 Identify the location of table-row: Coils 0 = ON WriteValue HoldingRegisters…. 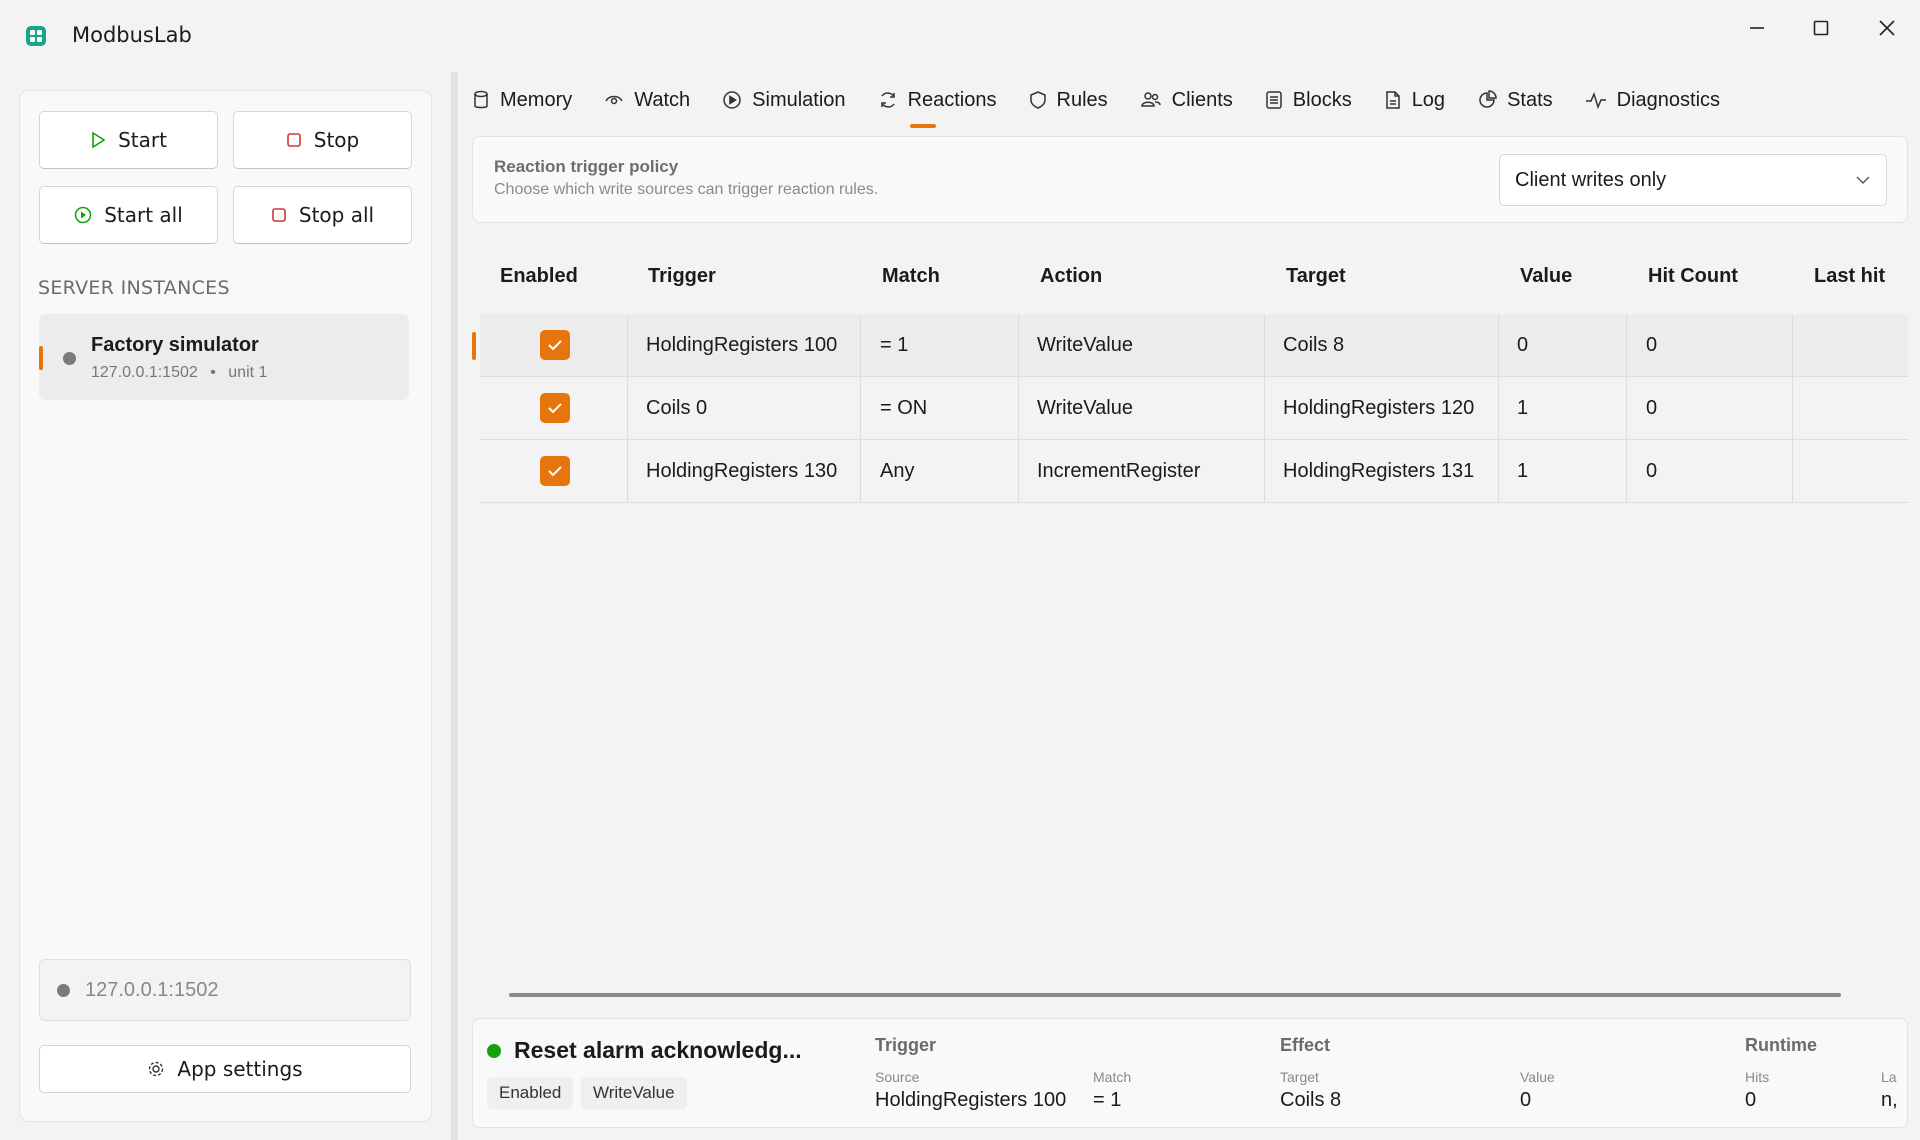
(1194, 408).